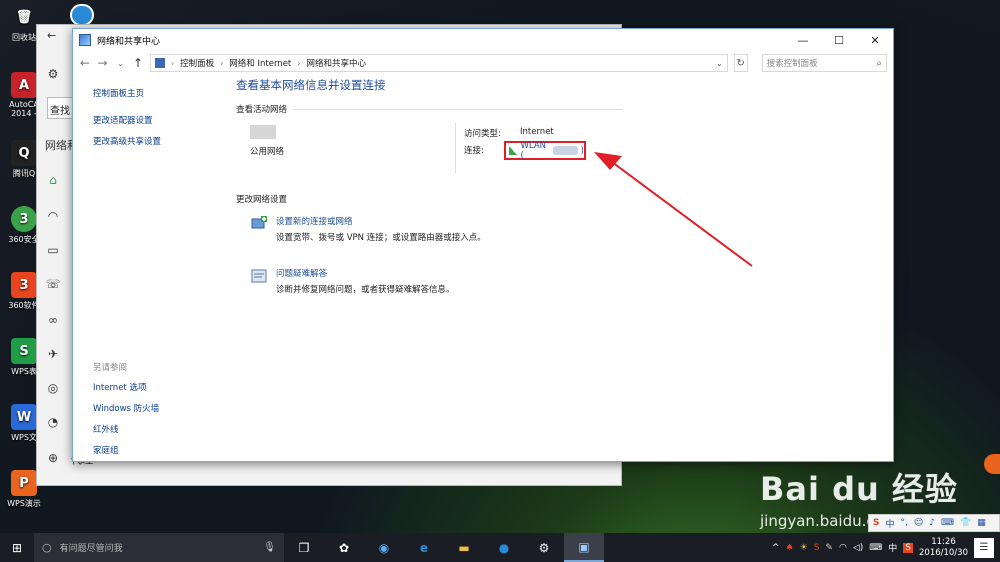 This screenshot has width=1000, height=562. What do you see at coordinates (943, 541) in the screenshot?
I see `clock-time: 11:26` at bounding box center [943, 541].